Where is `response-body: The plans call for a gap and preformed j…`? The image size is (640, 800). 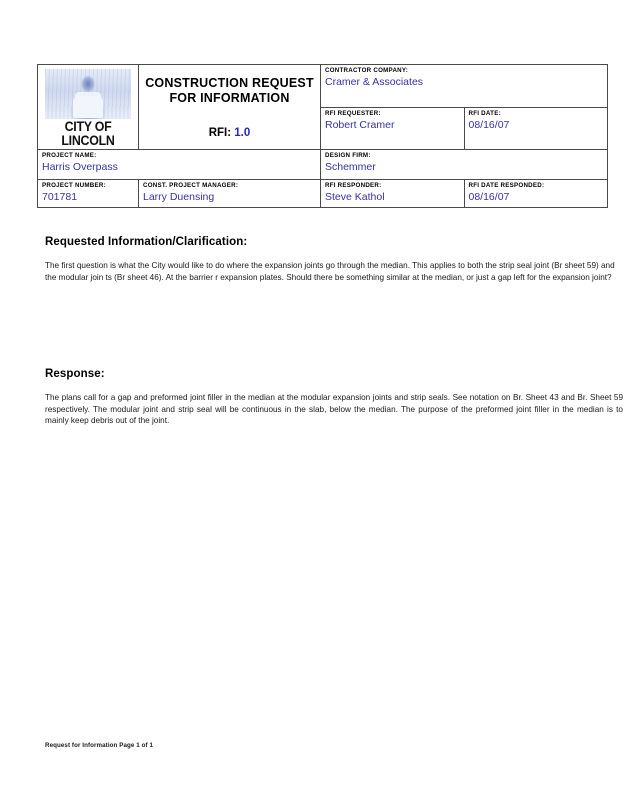
response-body: The plans call for a gap and preformed j… is located at coordinates (334, 409).